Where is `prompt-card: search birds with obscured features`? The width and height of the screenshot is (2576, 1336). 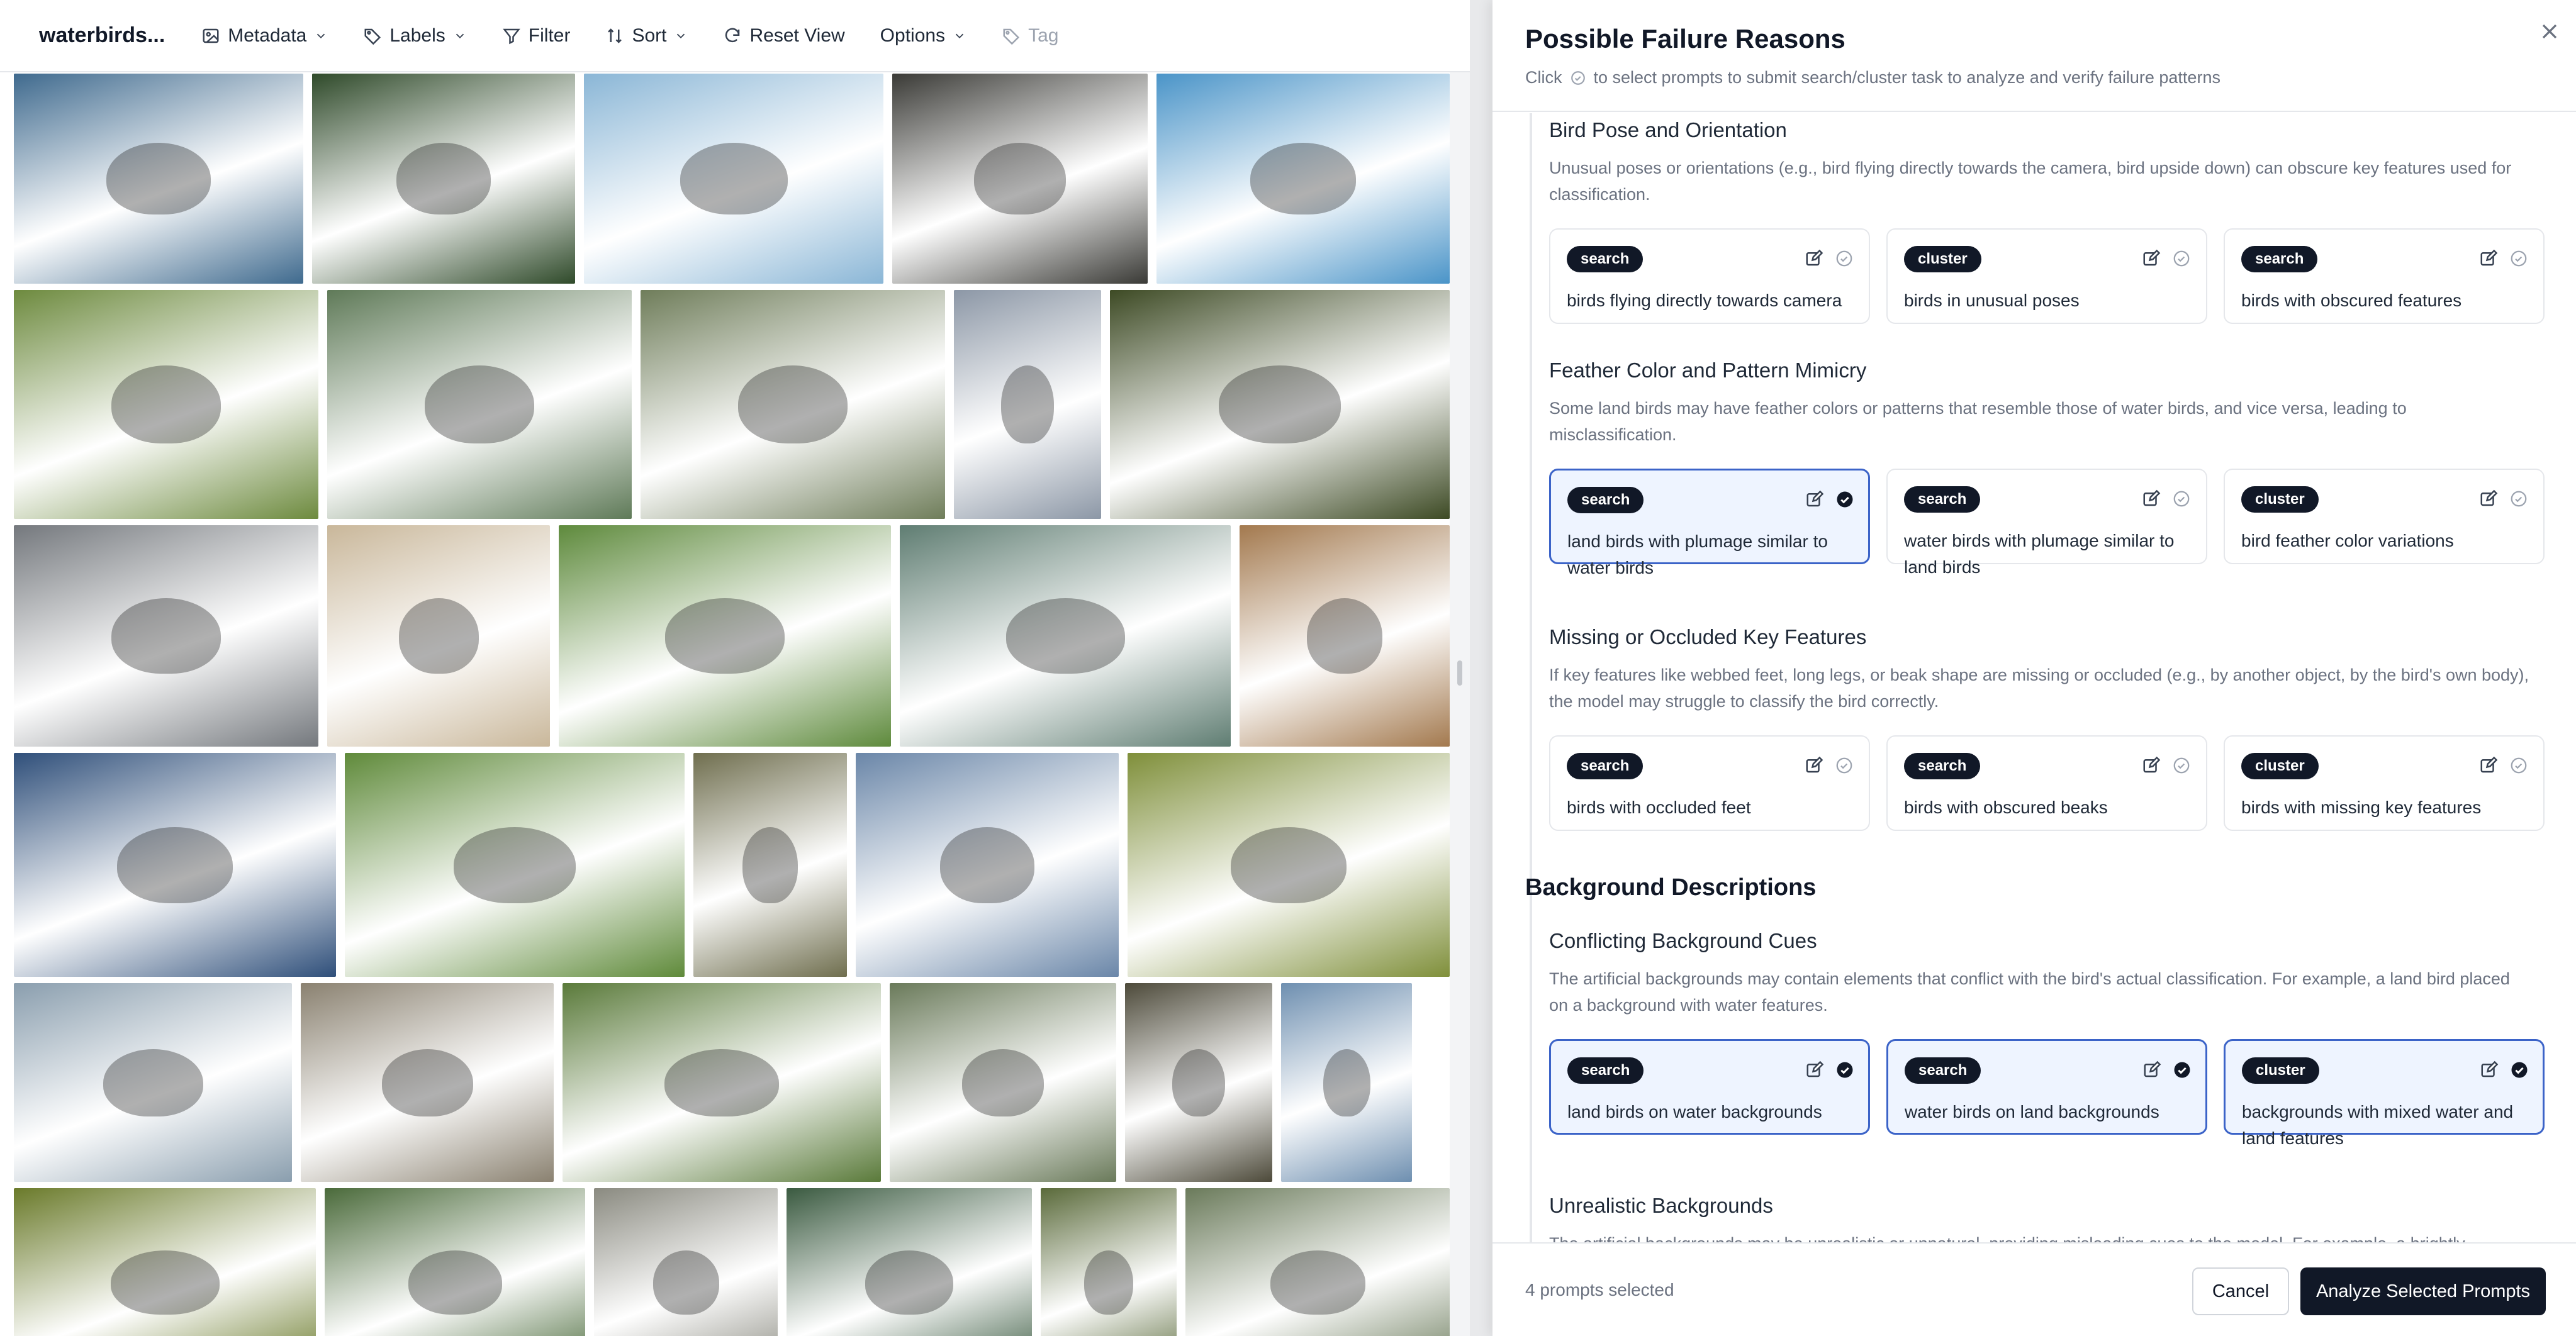 prompt-card: search birds with obscured features is located at coordinates (2384, 276).